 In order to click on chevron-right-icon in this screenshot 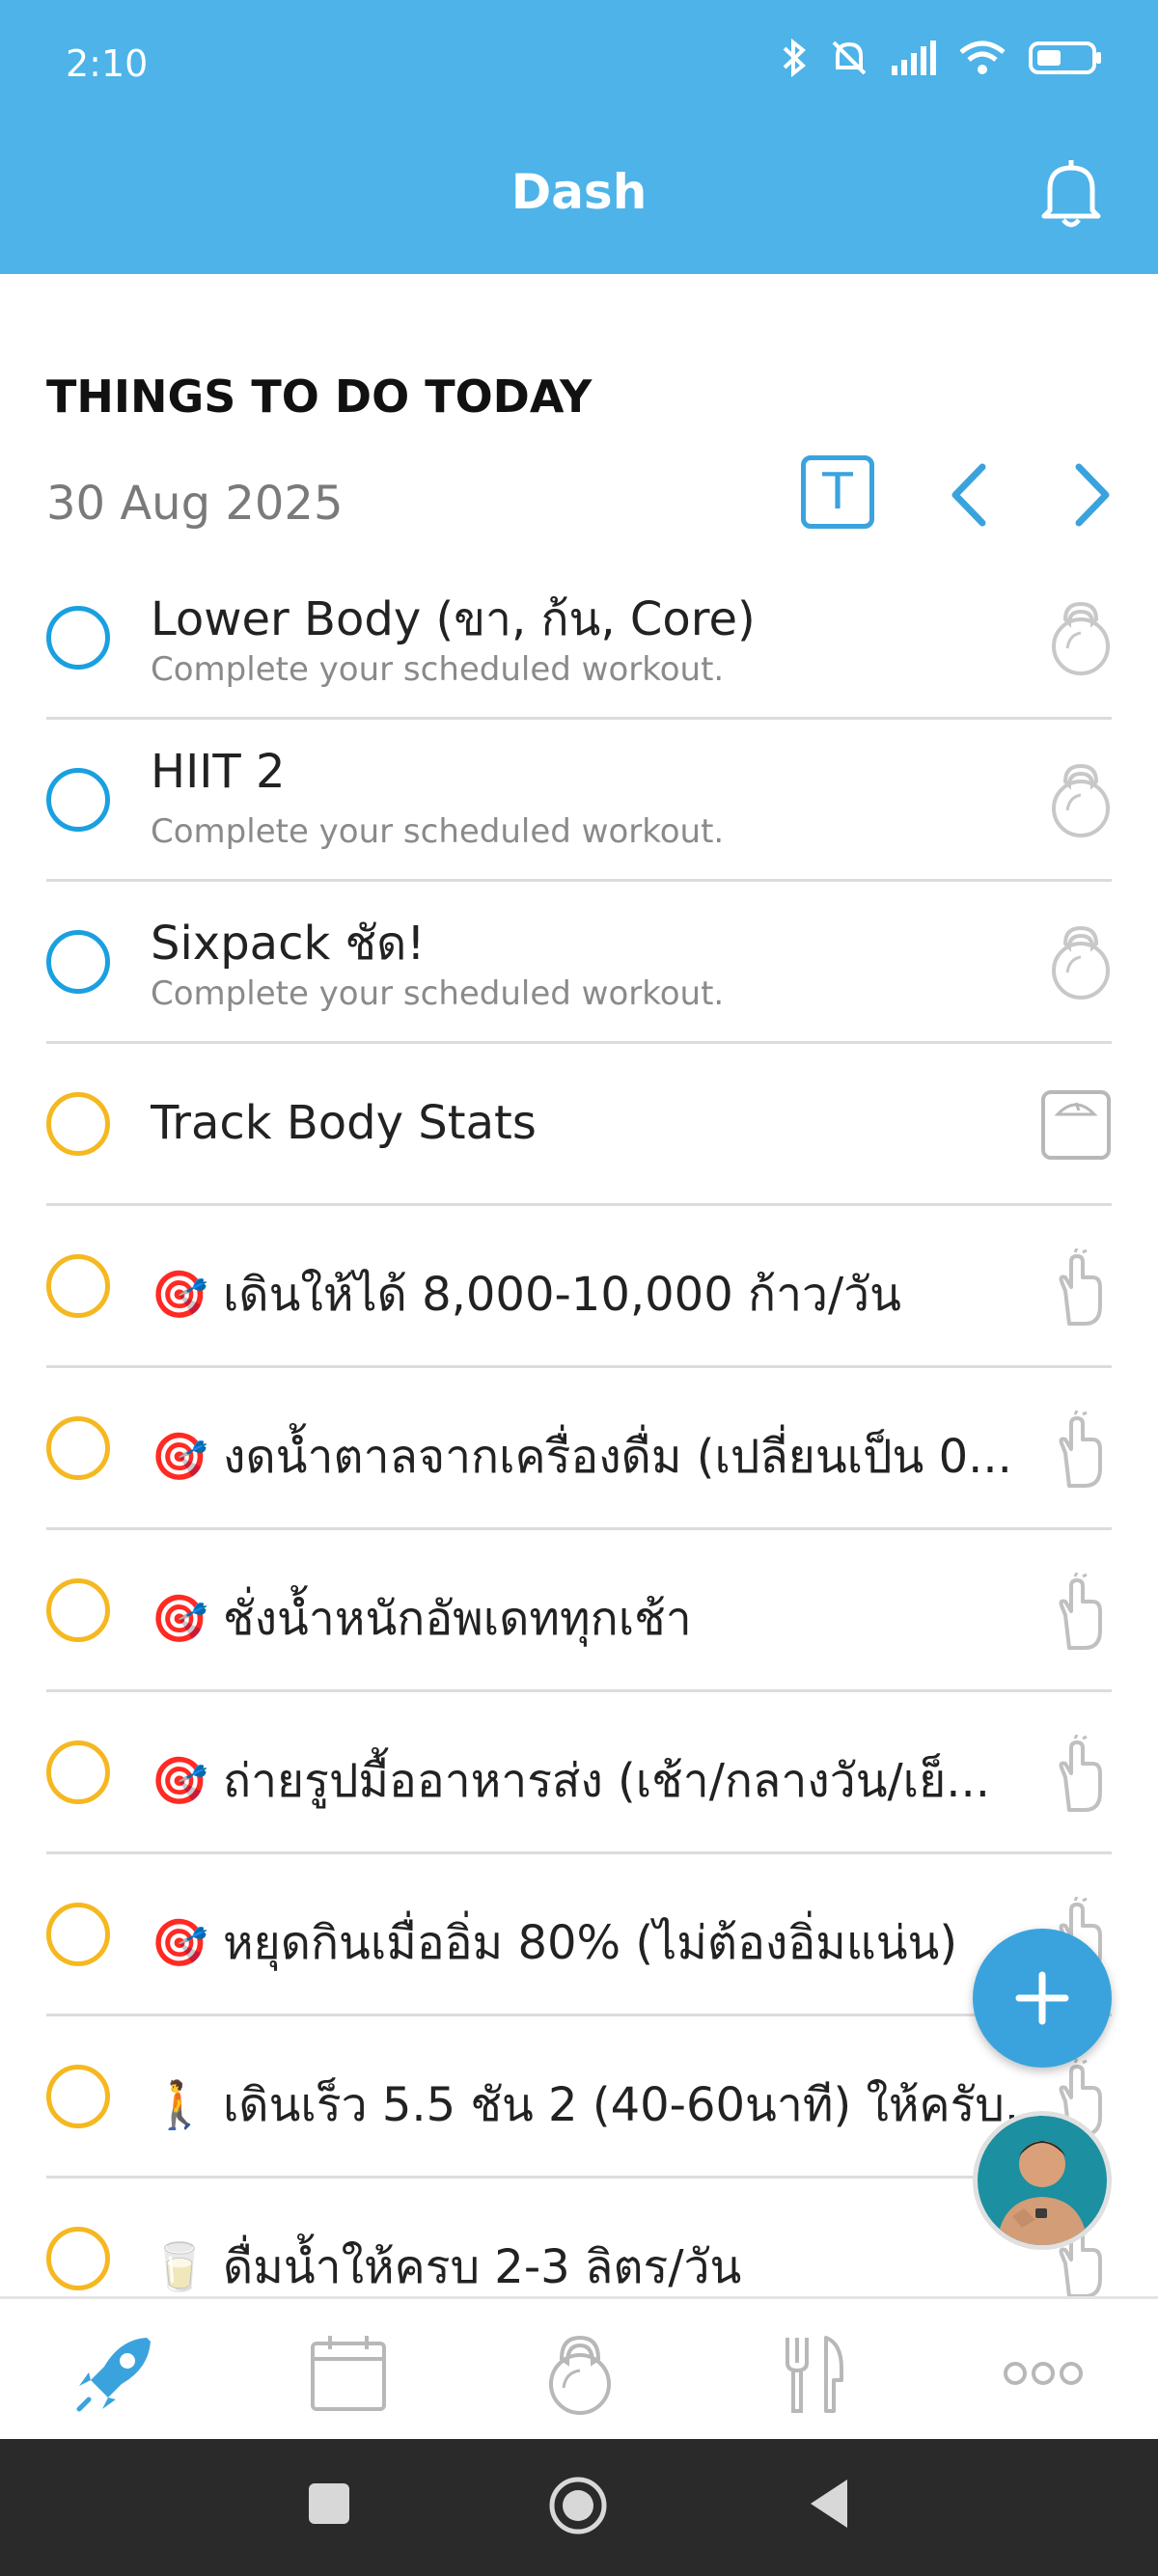, I will do `click(1092, 495)`.